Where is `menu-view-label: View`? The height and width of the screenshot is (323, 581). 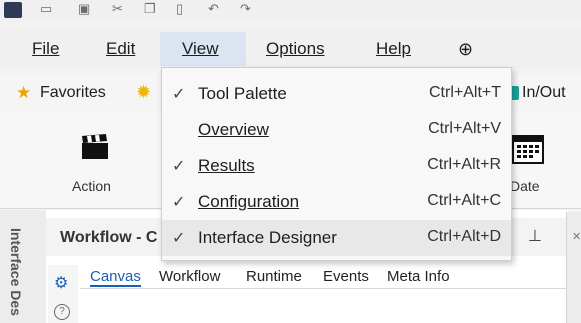
menu-view-label: View is located at coordinates (200, 48).